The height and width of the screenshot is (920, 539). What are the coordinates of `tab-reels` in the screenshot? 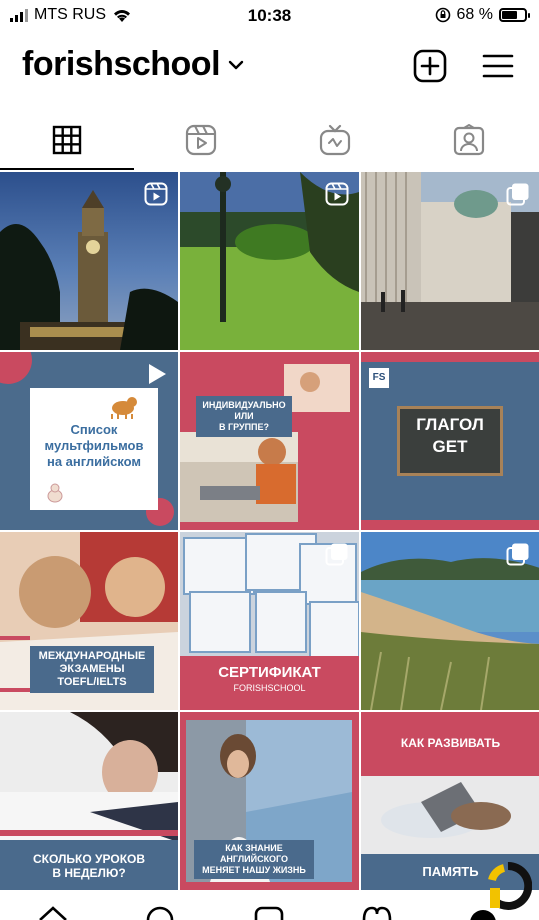 It's located at (201, 140).